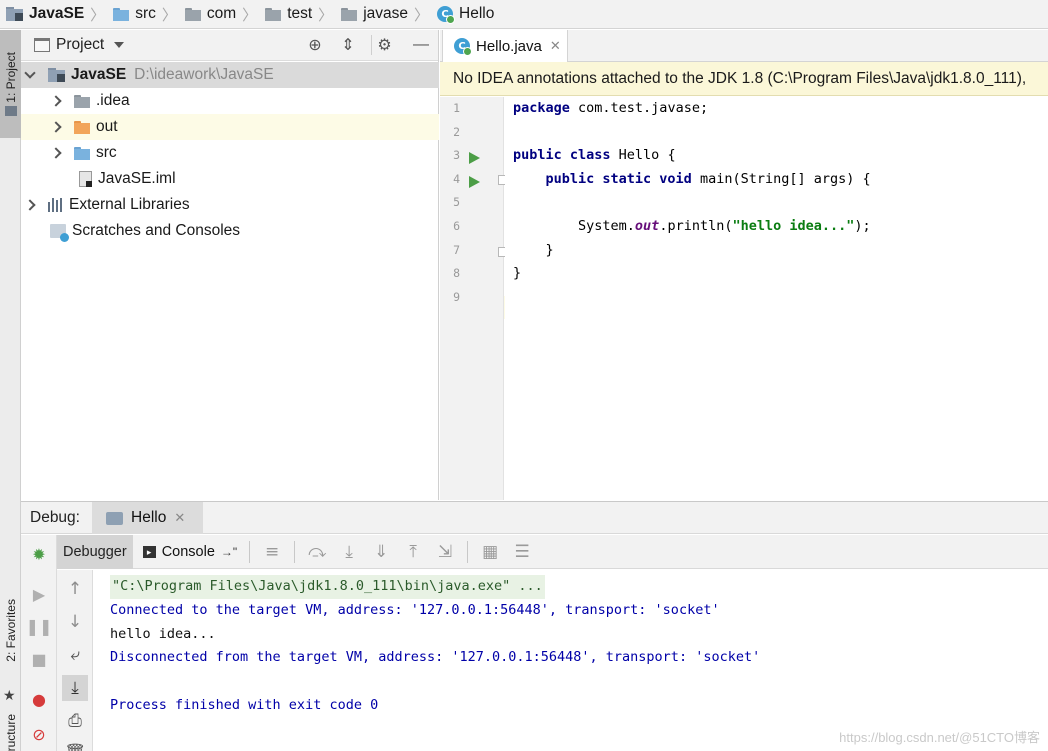 The image size is (1048, 751). What do you see at coordinates (39, 554) in the screenshot?
I see `debug-bug-icon: ✹` at bounding box center [39, 554].